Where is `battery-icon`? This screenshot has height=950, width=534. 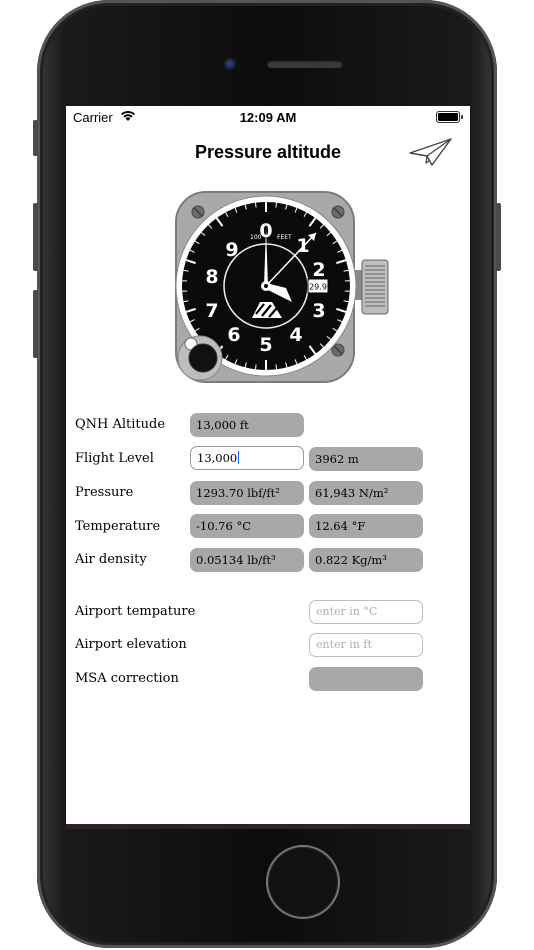
battery-icon is located at coordinates (449, 117).